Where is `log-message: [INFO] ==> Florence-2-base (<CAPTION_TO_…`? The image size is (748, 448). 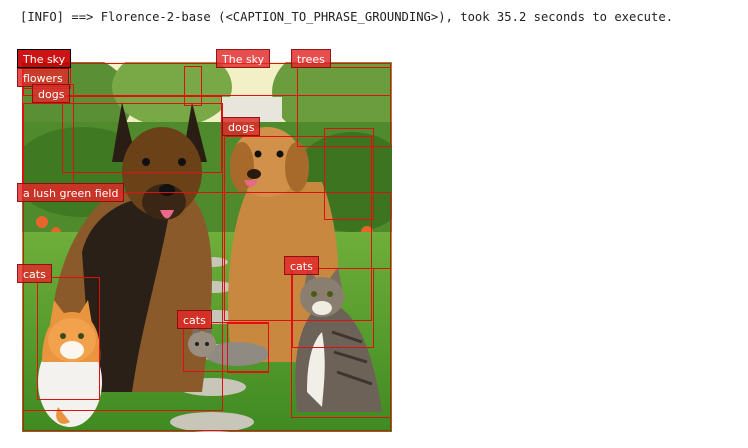 log-message: [INFO] ==> Florence-2-base (<CAPTION_TO_… is located at coordinates (347, 17).